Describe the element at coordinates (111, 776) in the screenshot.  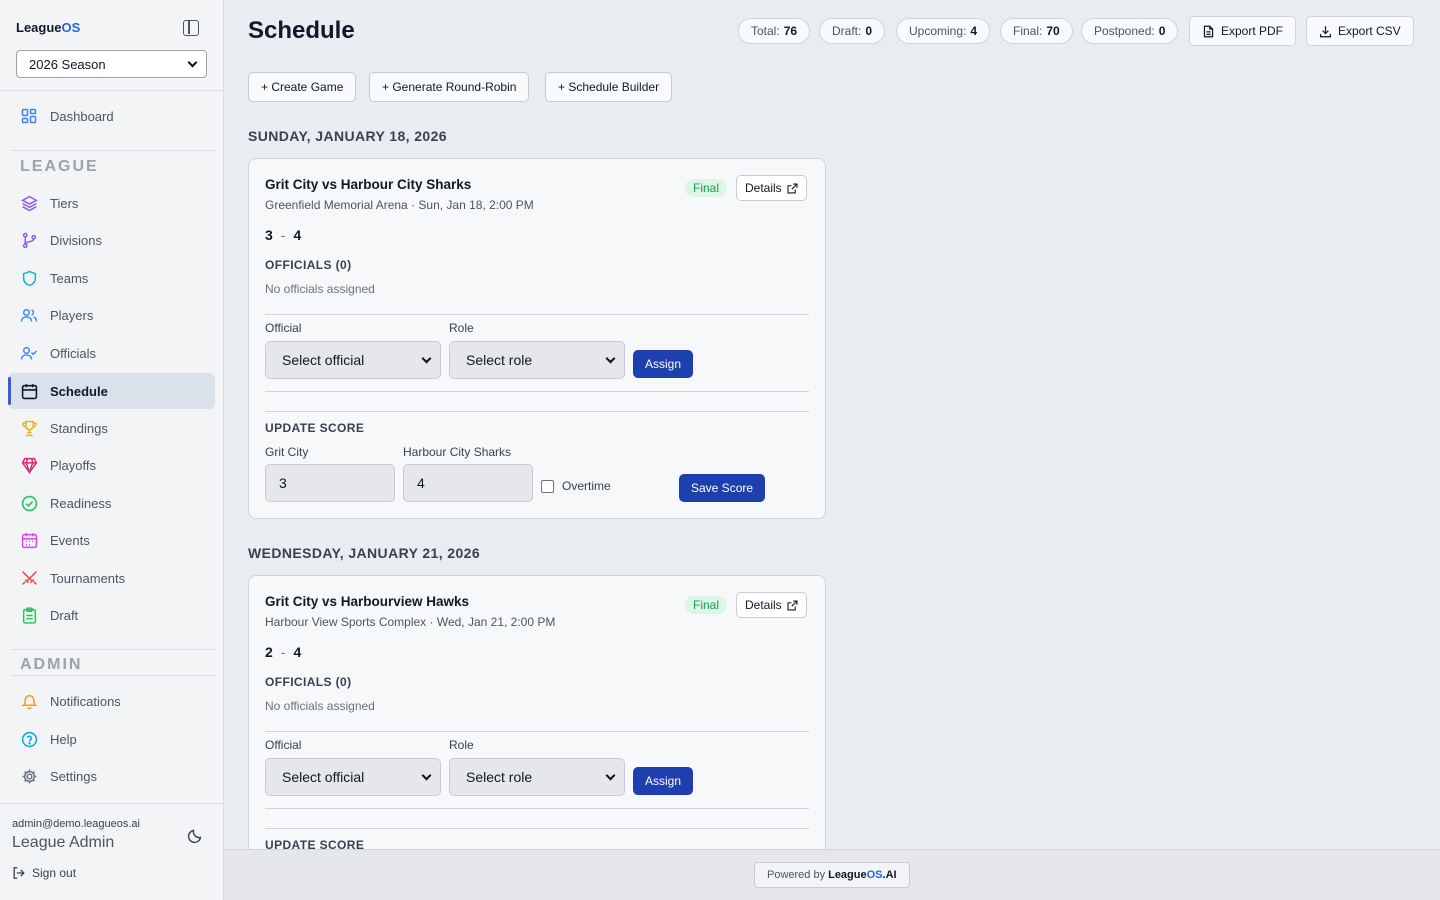
I see `sidebar-item-settings: Settings` at that location.